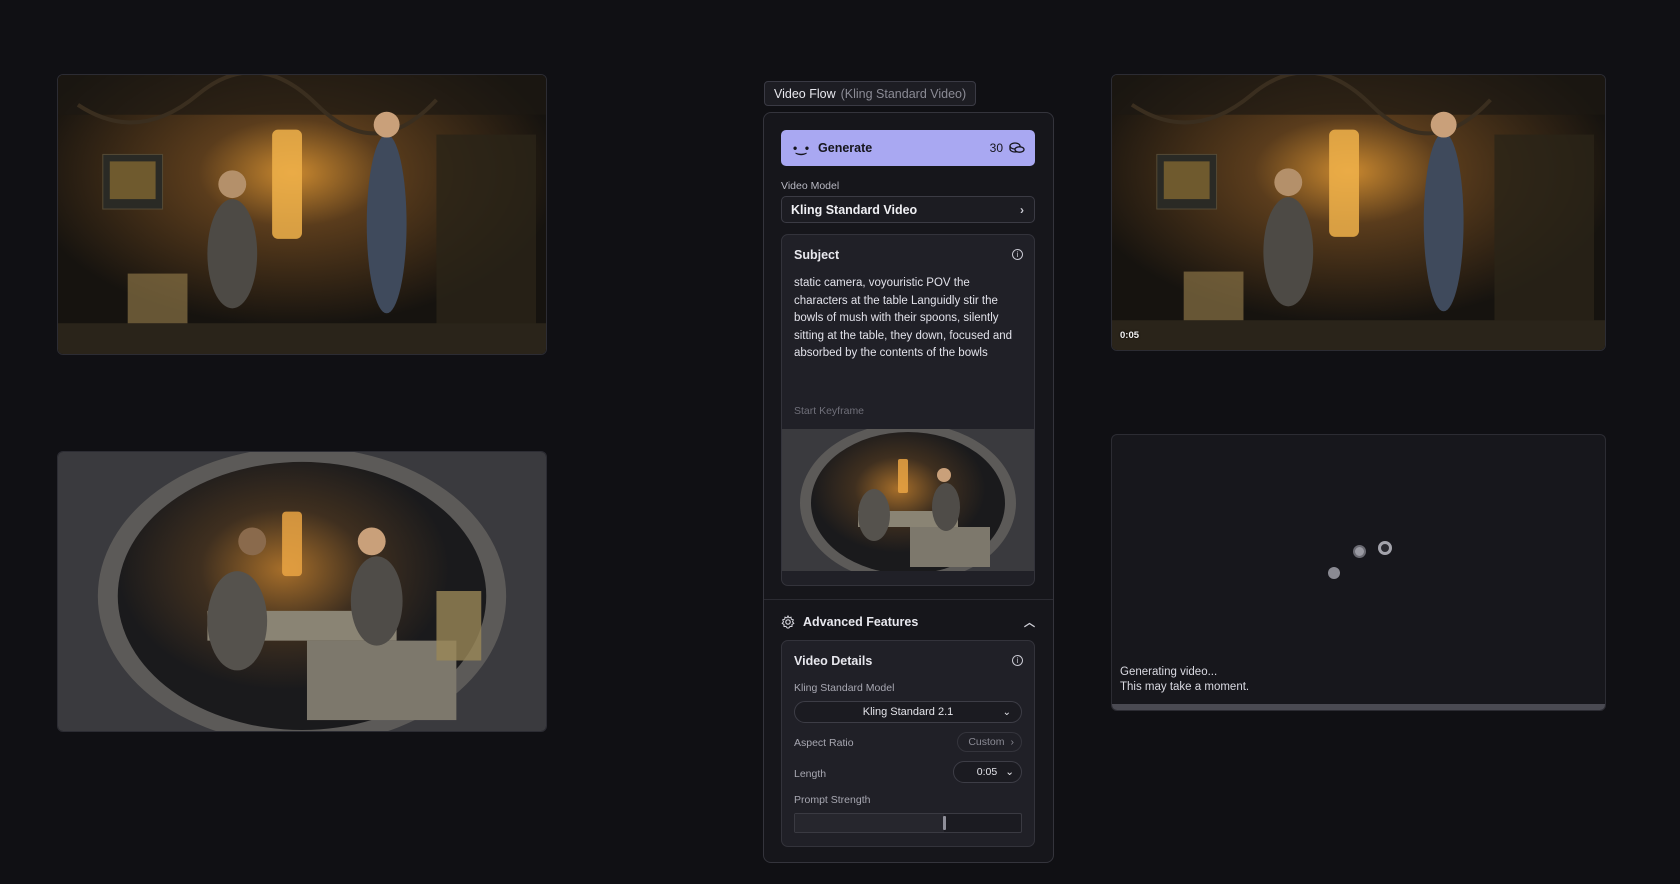 This screenshot has height=884, width=1680. I want to click on divider, so click(908, 599).